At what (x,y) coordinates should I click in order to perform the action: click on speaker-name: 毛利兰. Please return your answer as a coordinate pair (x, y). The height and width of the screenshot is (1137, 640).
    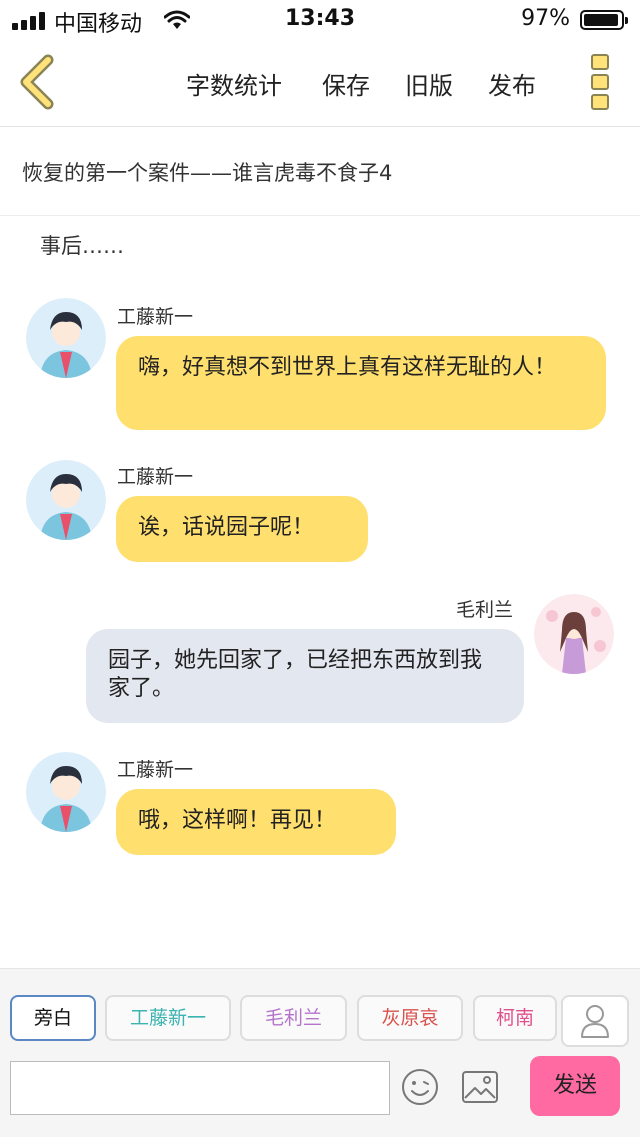
    Looking at the image, I should click on (485, 610).